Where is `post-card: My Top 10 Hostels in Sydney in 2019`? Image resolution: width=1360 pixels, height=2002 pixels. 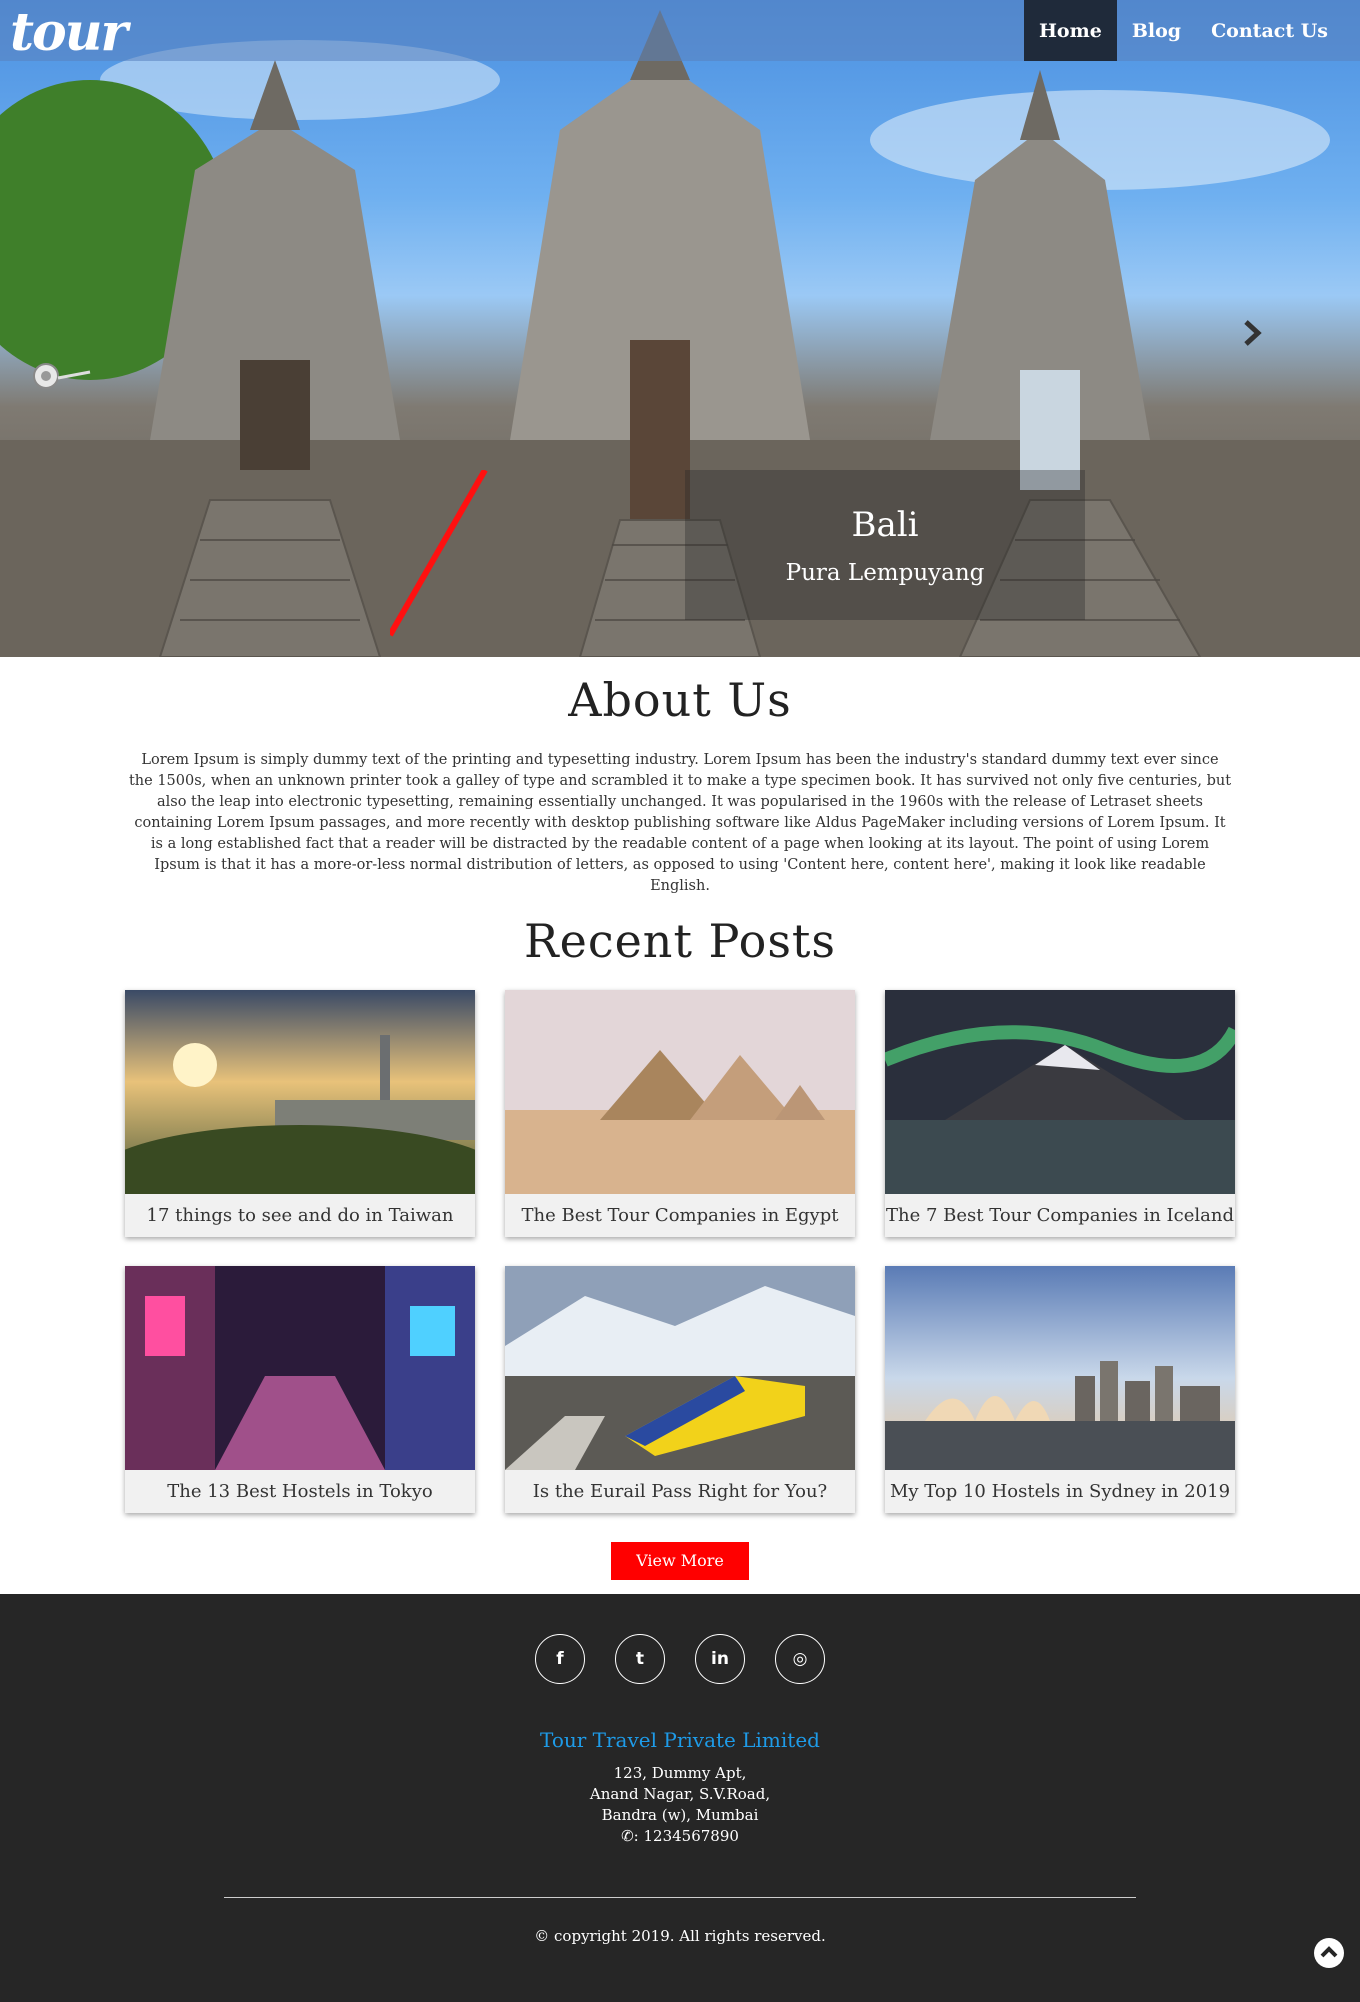
post-card: My Top 10 Hostels in Sydney in 2019 is located at coordinates (1060, 1389).